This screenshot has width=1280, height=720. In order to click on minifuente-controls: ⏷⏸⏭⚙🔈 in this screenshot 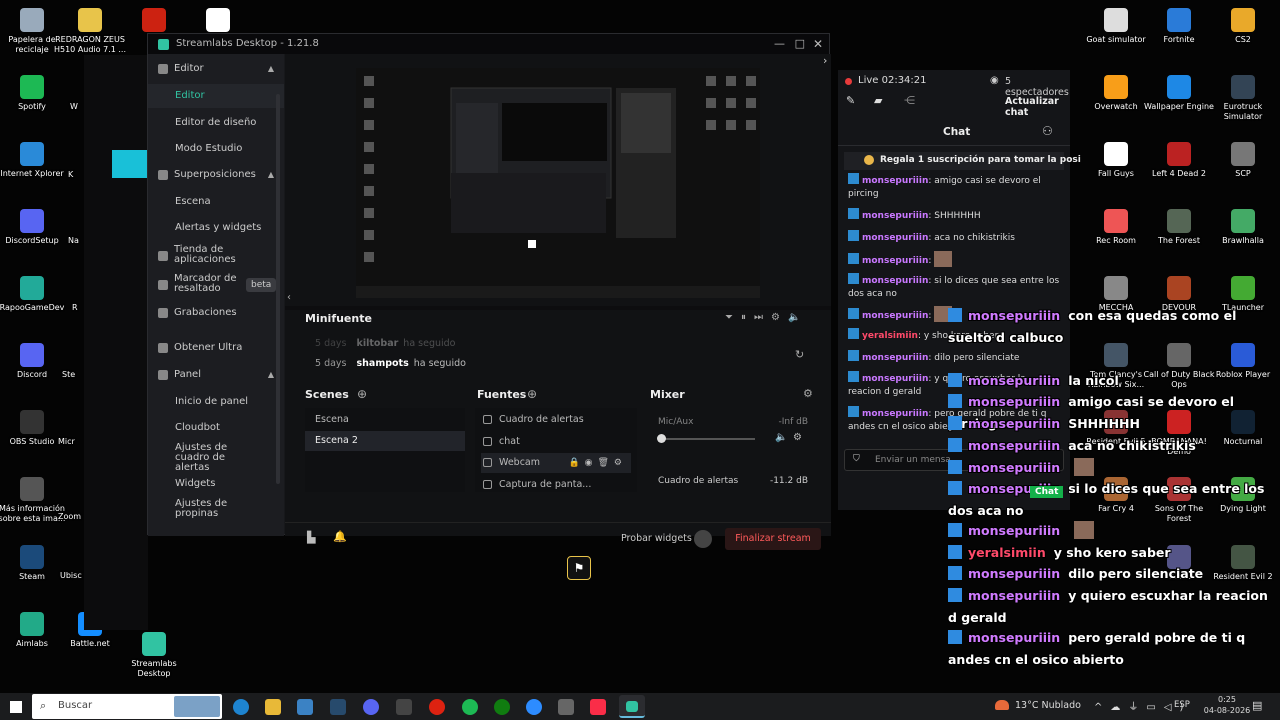, I will do `click(766, 317)`.